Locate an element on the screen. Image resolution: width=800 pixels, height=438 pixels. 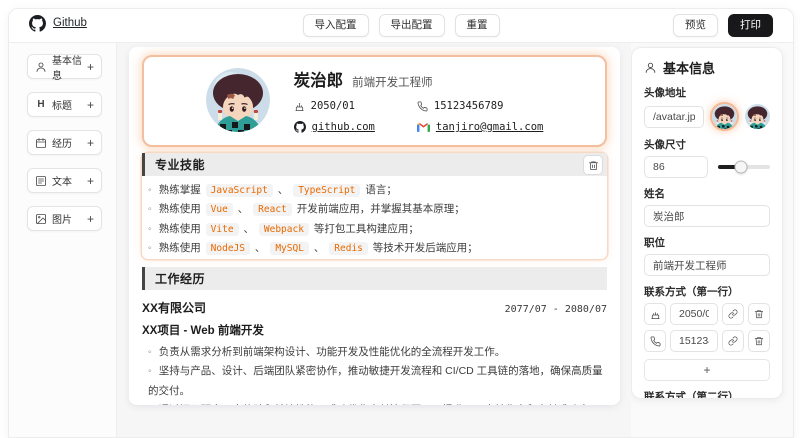
link-icon is located at coordinates (733, 314).